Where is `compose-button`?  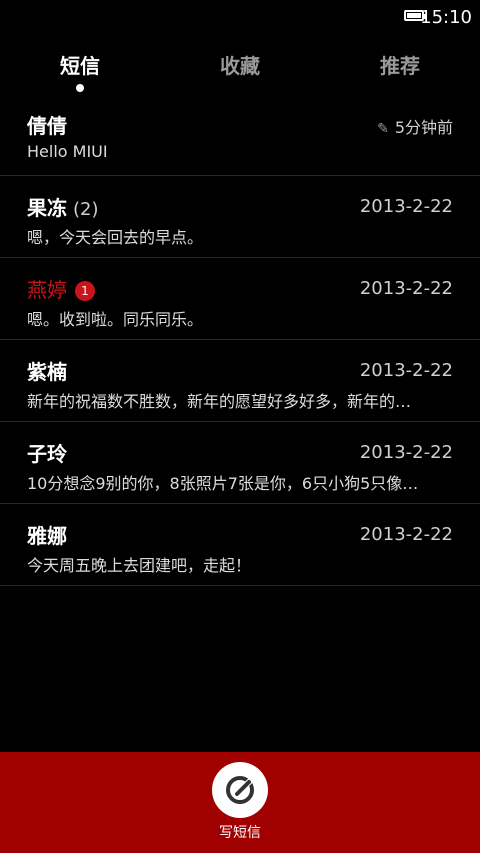 compose-button is located at coordinates (240, 790).